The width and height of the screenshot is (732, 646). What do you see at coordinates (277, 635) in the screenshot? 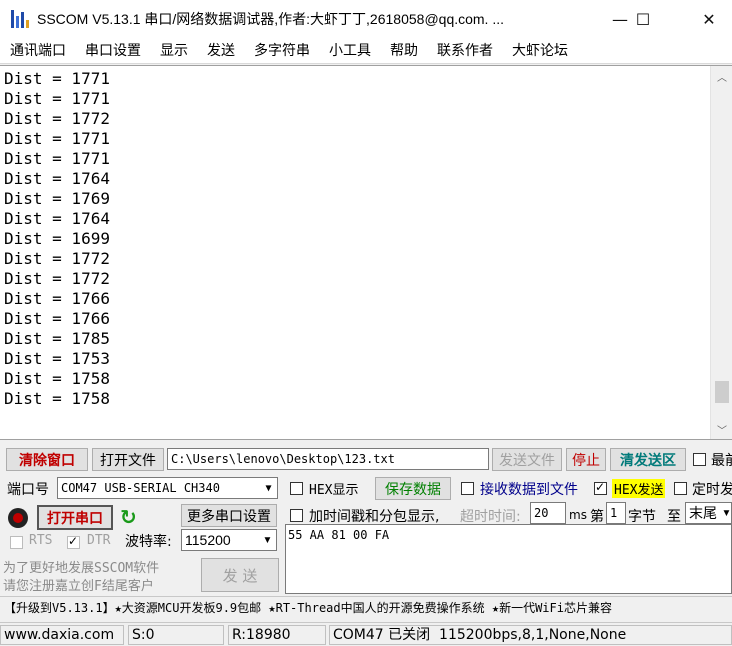
I see `status-received-count: R:18980` at bounding box center [277, 635].